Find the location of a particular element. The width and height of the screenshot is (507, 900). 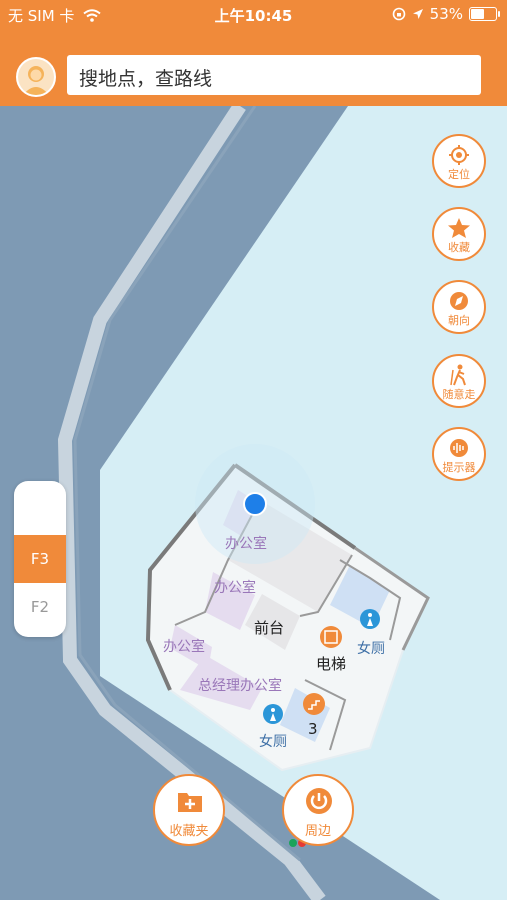

label-restroom-2: 女厕 is located at coordinates (273, 742).